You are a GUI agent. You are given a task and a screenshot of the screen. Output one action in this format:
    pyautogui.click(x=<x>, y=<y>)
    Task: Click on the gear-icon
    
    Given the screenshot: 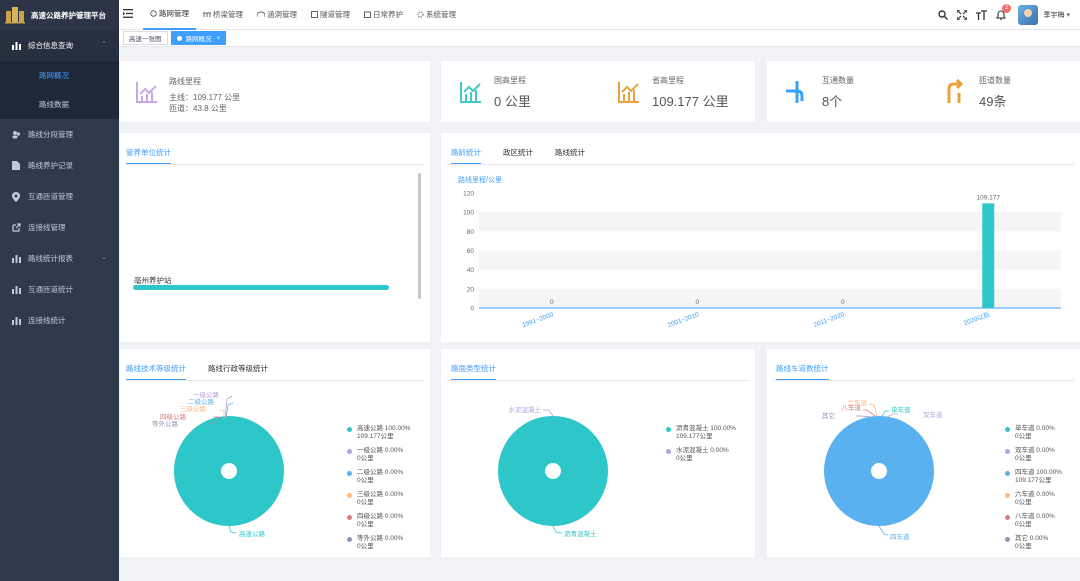 What is the action you would take?
    pyautogui.click(x=420, y=14)
    